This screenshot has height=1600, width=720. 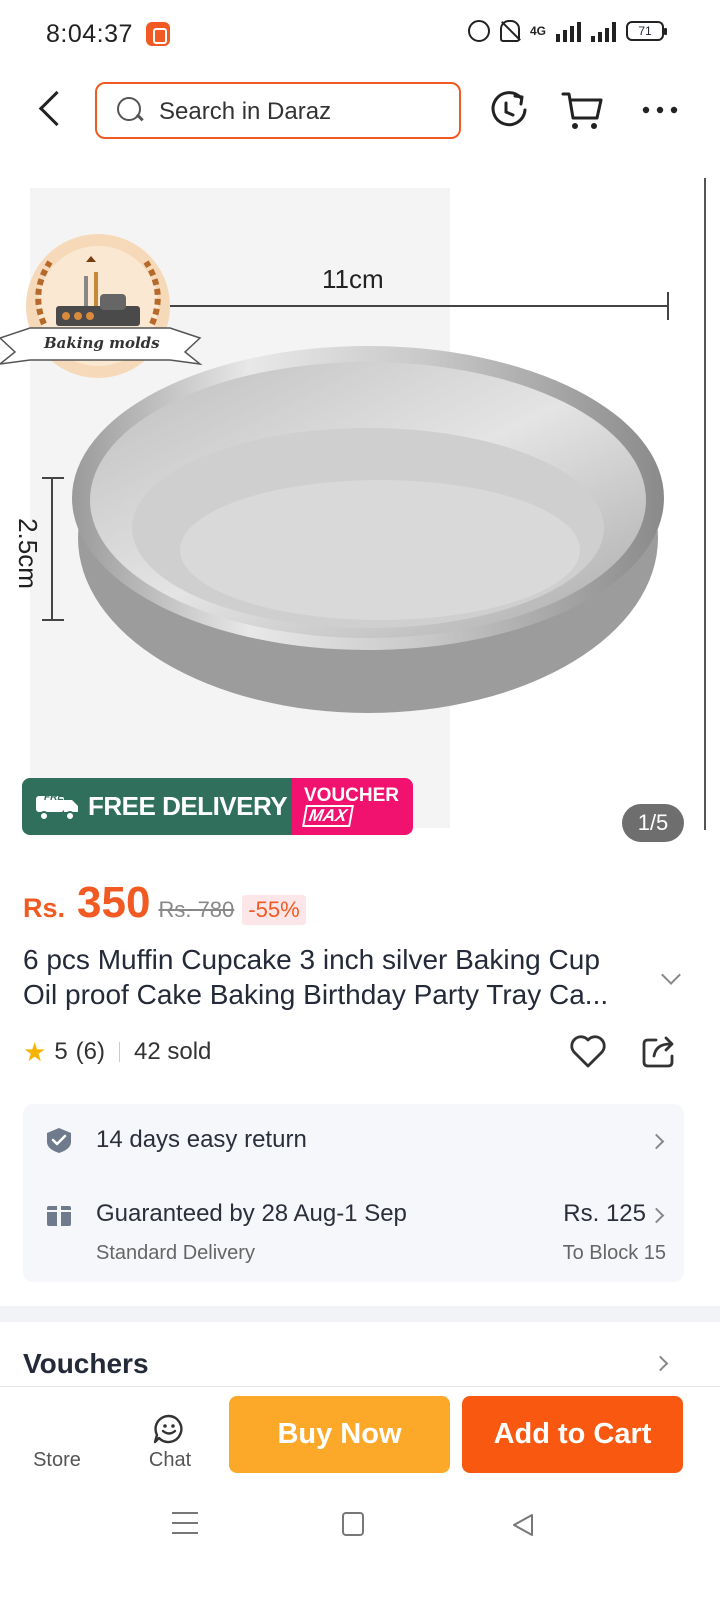 What do you see at coordinates (114, 902) in the screenshot?
I see `price-current: 350` at bounding box center [114, 902].